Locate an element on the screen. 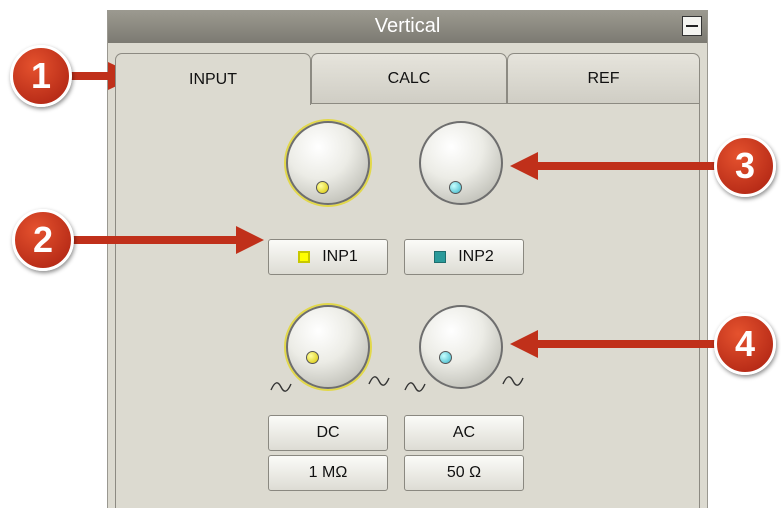  callout-1-number: 1 is located at coordinates (41, 75).